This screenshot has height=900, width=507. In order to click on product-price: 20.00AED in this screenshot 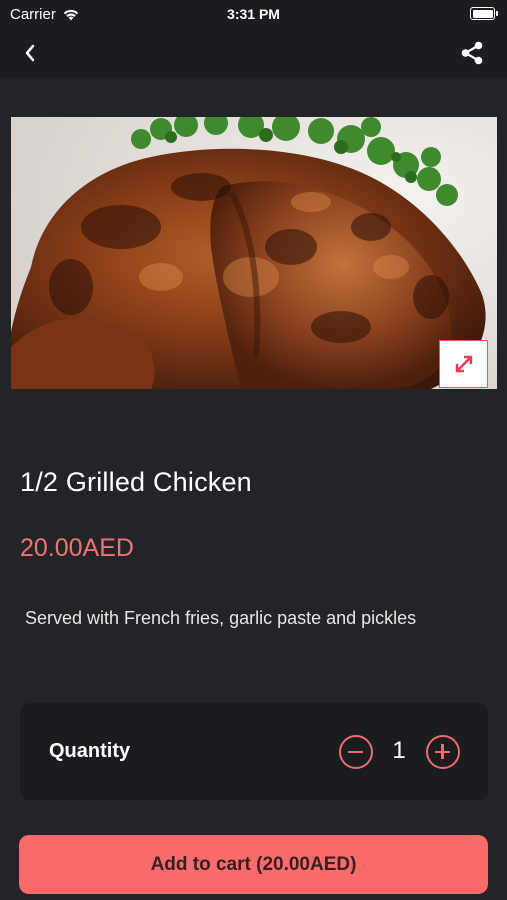, I will do `click(77, 548)`.